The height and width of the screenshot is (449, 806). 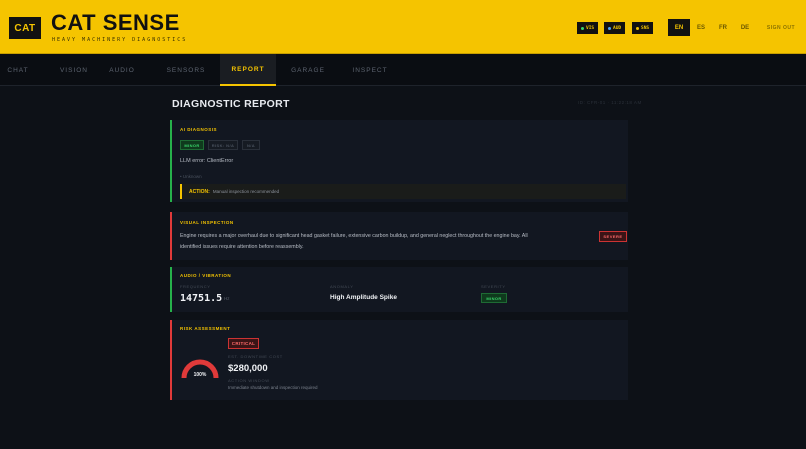 I want to click on risk-gauge: 100%, so click(x=200, y=369).